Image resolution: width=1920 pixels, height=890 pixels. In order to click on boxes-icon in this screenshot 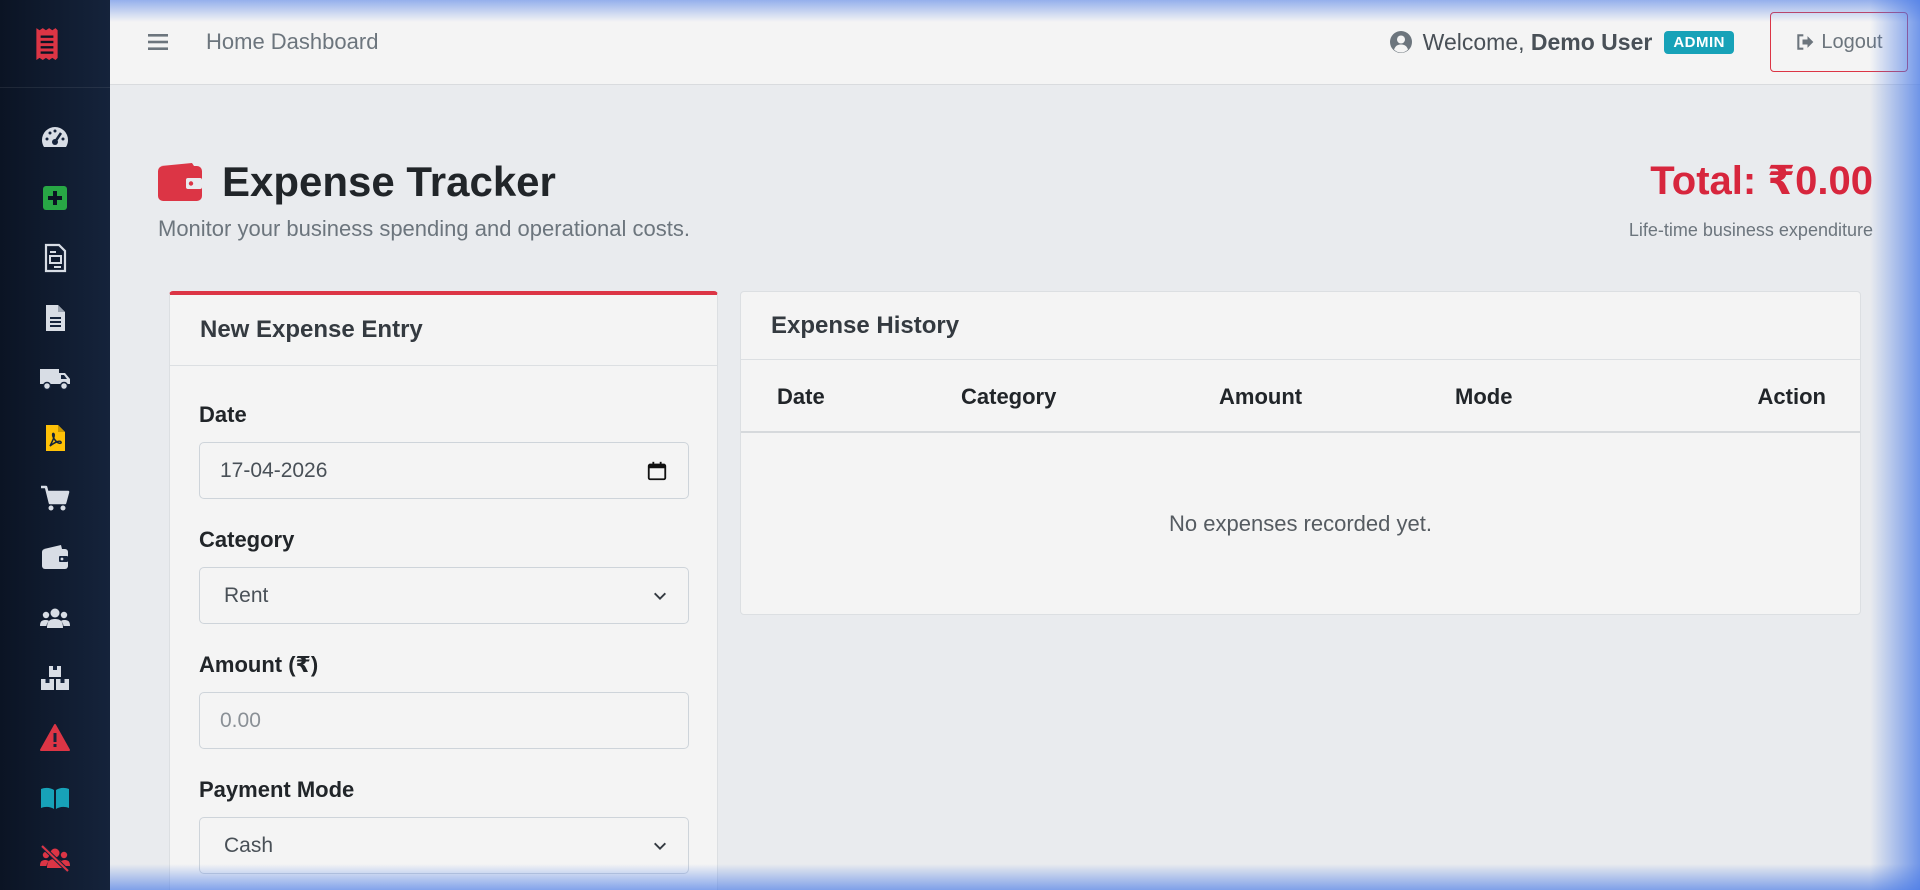, I will do `click(55, 678)`.